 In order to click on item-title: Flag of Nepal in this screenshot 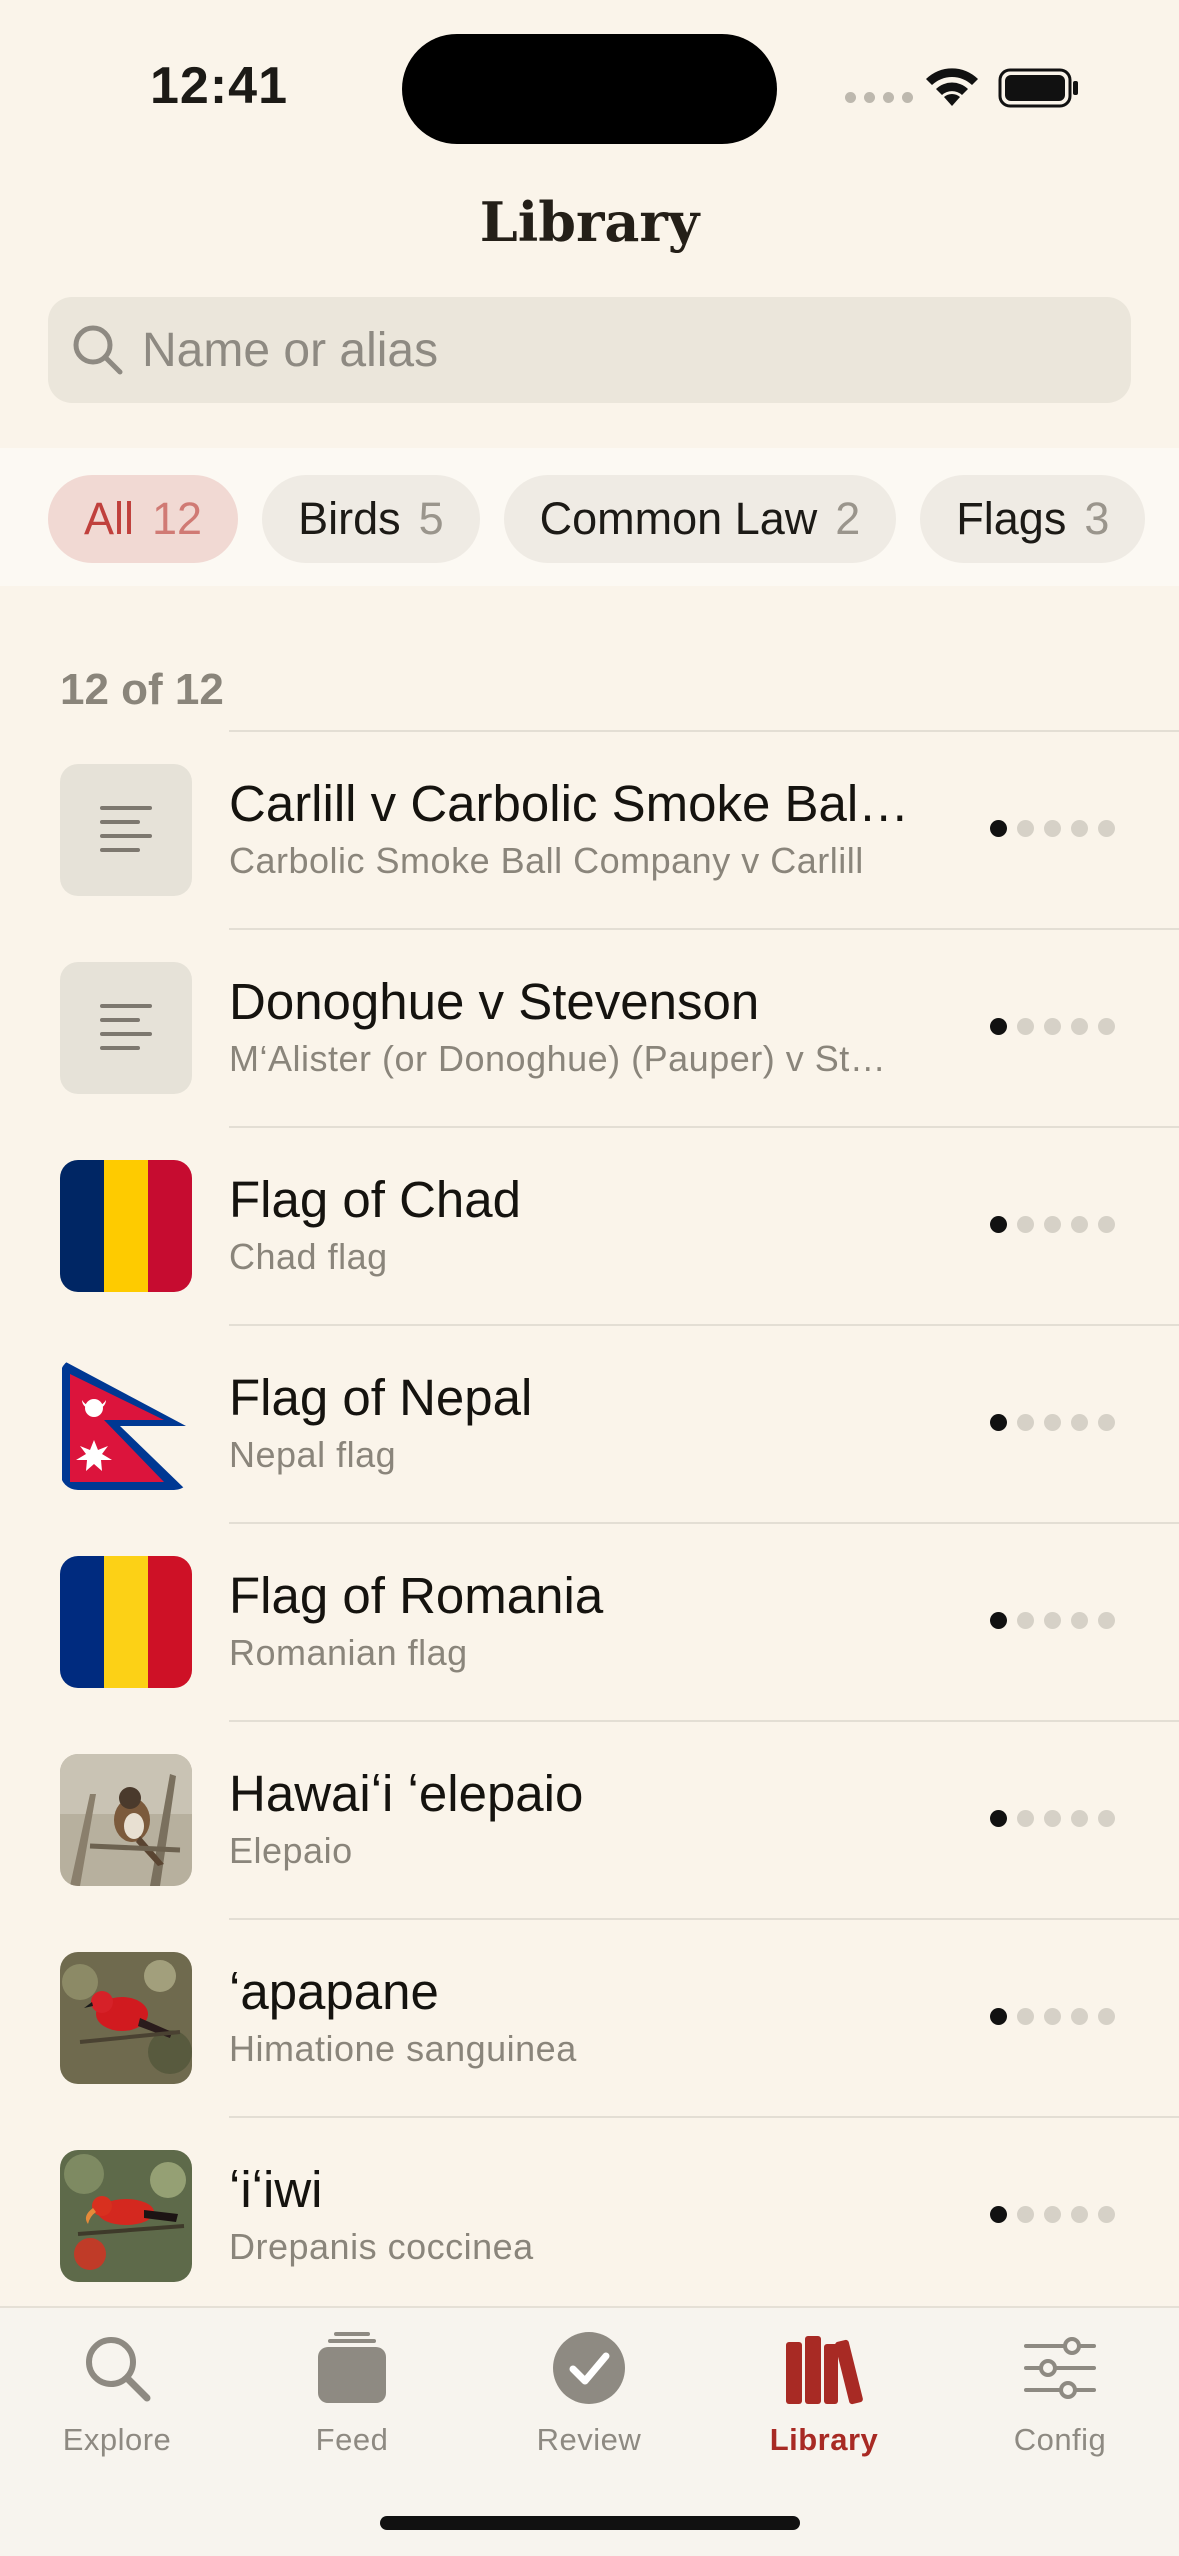, I will do `click(381, 1397)`.